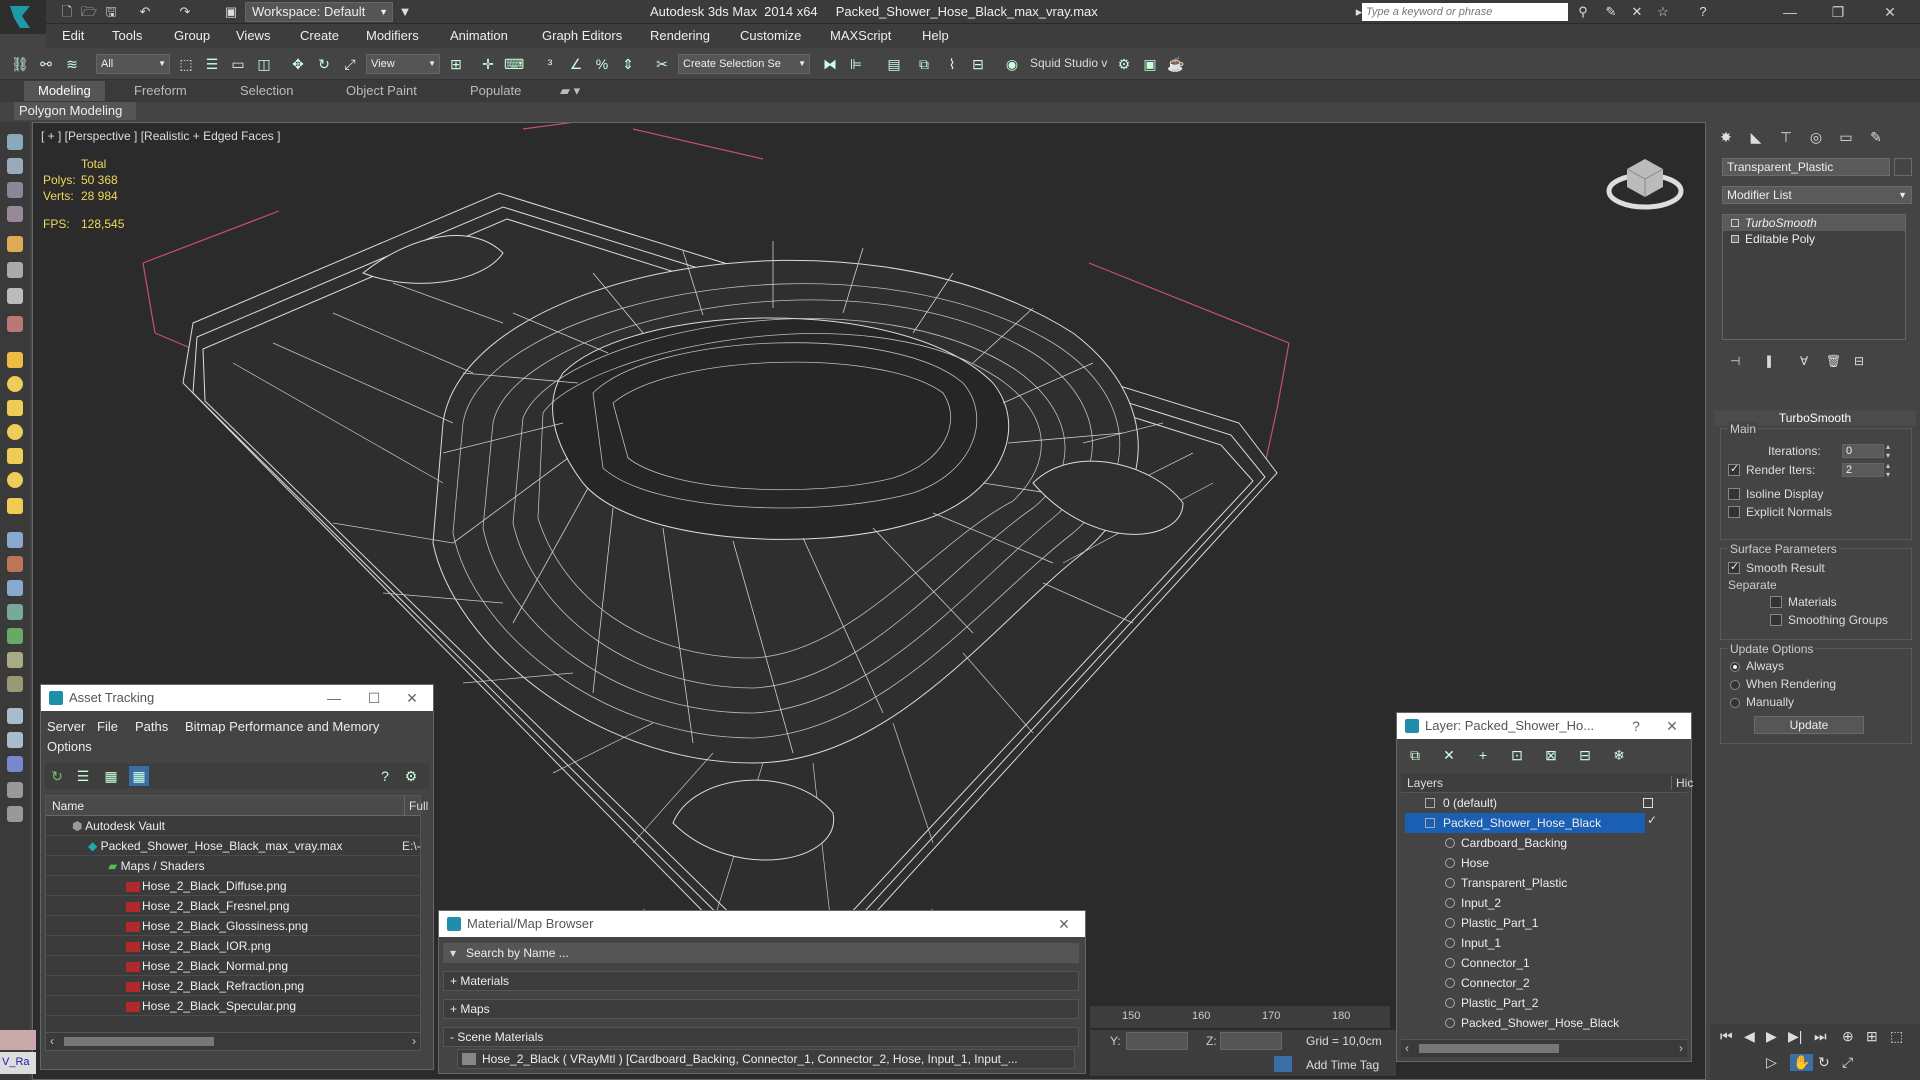 The image size is (1920, 1080). What do you see at coordinates (233, 826) in the screenshot?
I see `asset-row: ⬢ Autodesk Vault` at bounding box center [233, 826].